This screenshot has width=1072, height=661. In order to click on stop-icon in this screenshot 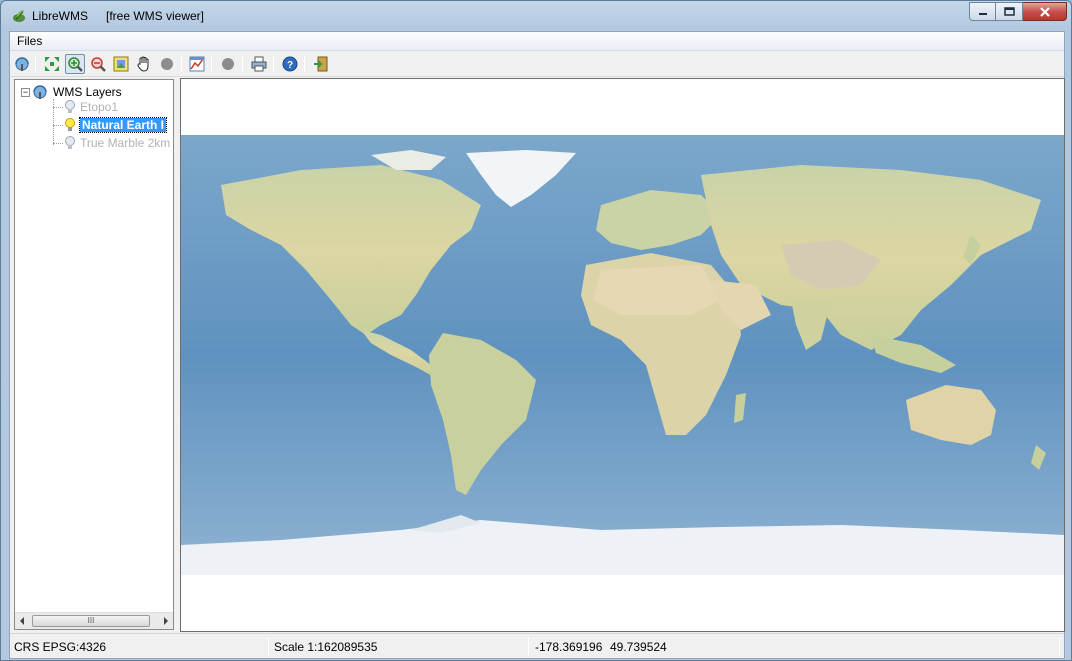, I will do `click(167, 64)`.